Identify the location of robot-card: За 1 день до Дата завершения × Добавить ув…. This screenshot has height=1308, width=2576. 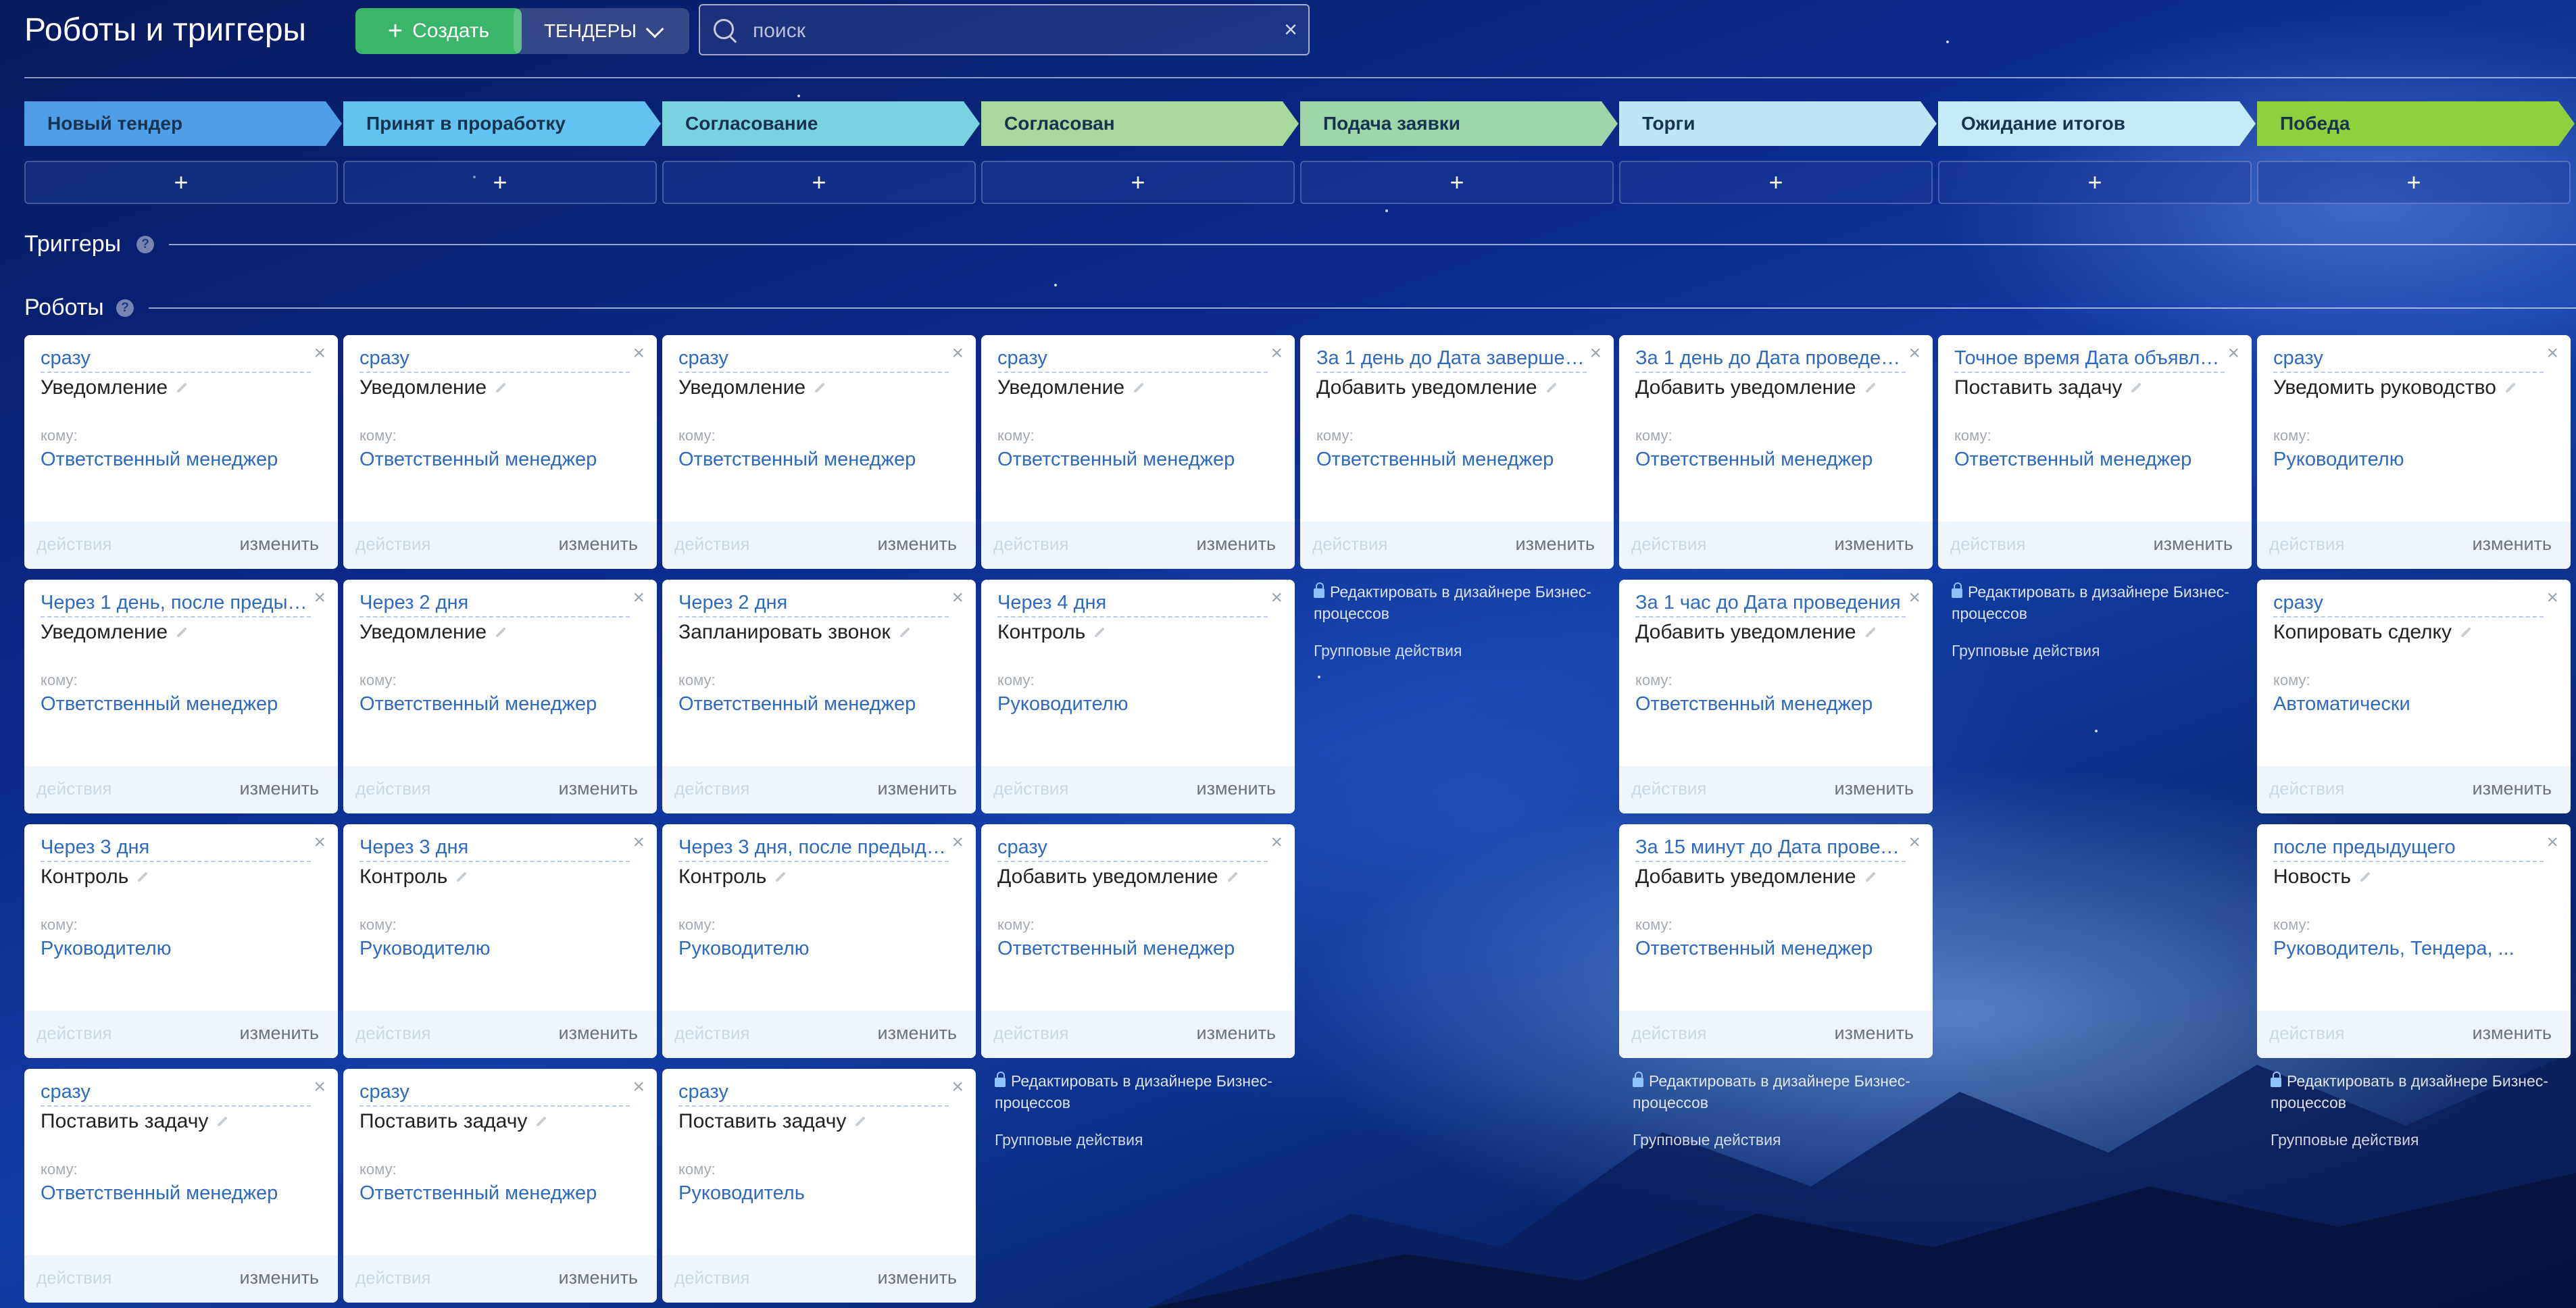
(1457, 452).